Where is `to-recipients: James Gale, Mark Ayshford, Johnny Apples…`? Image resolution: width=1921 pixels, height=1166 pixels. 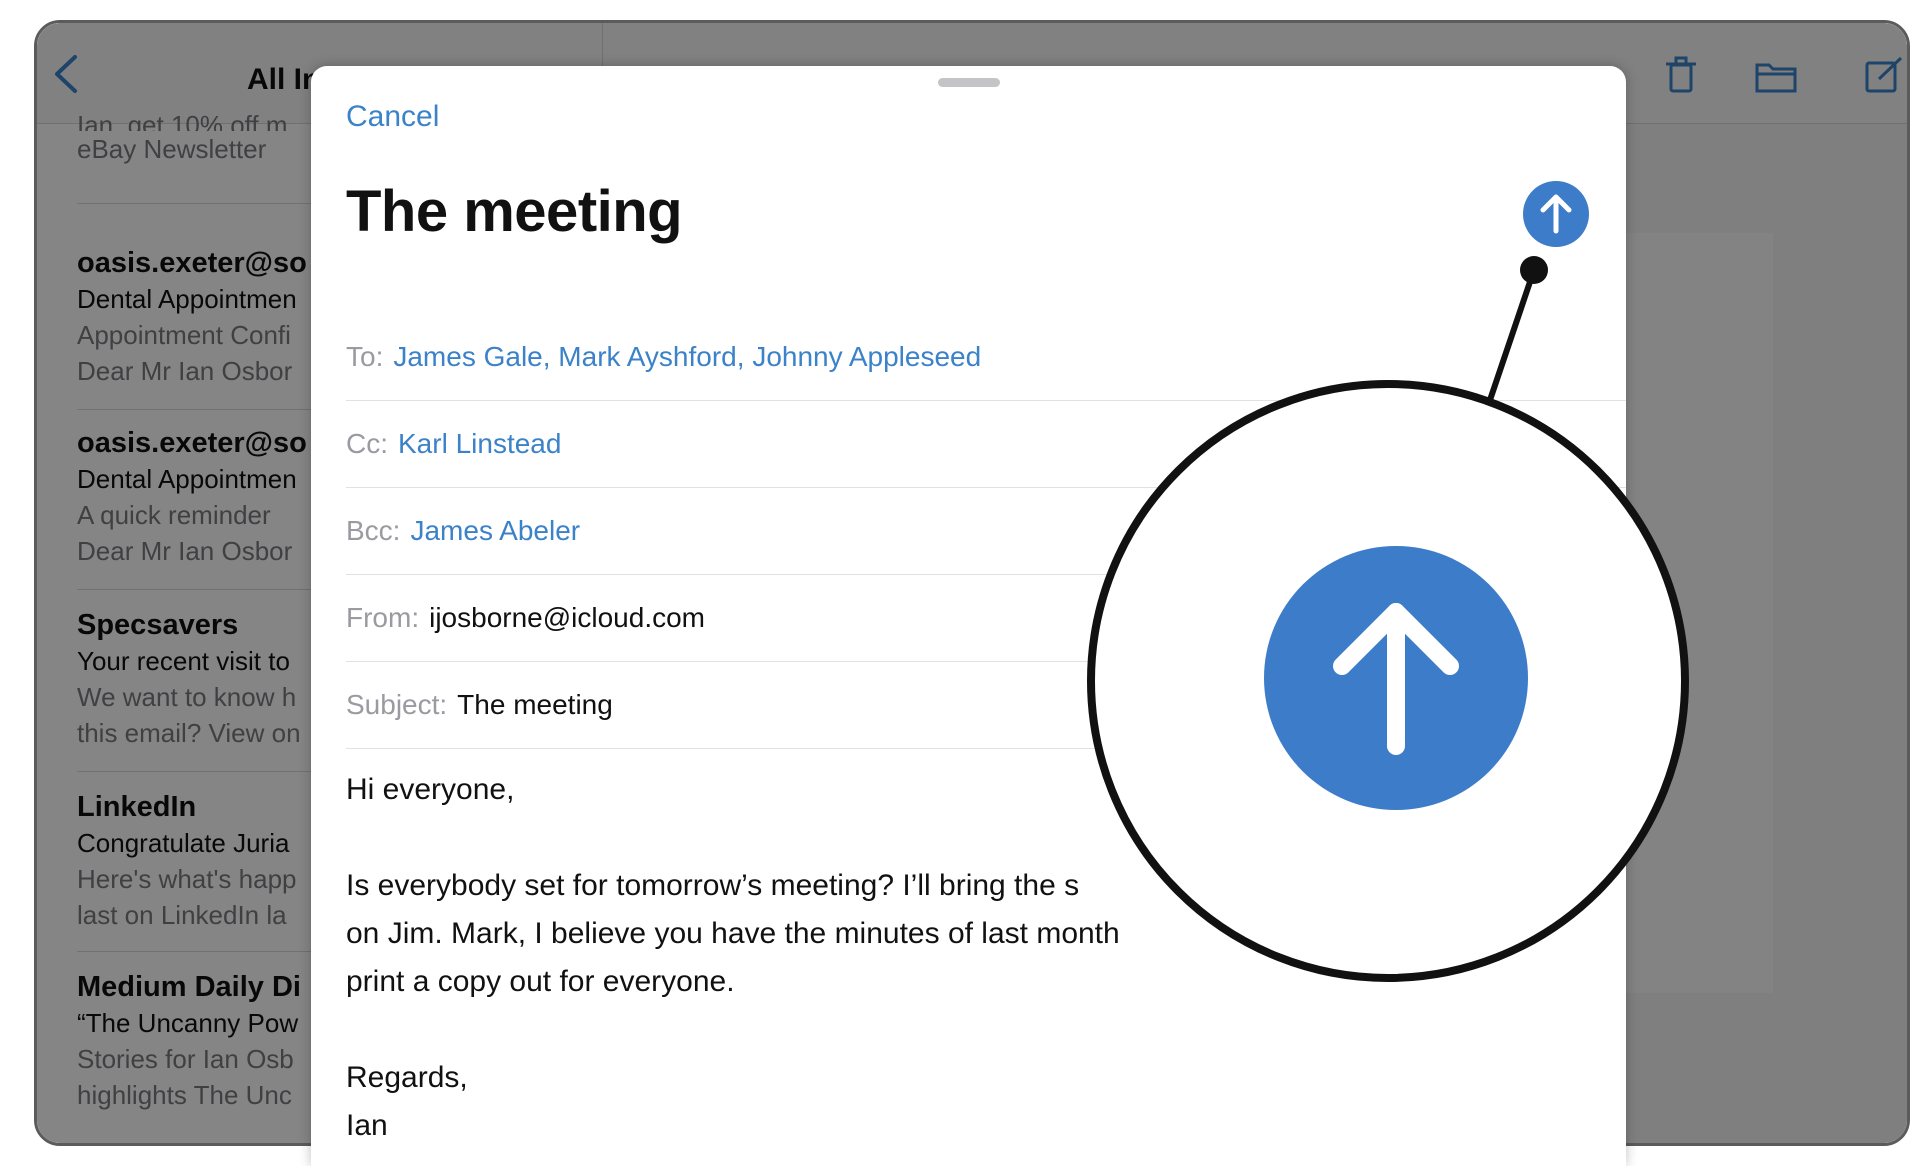
to-recipients: James Gale, Mark Ayshford, Johnny Apples… is located at coordinates (687, 356).